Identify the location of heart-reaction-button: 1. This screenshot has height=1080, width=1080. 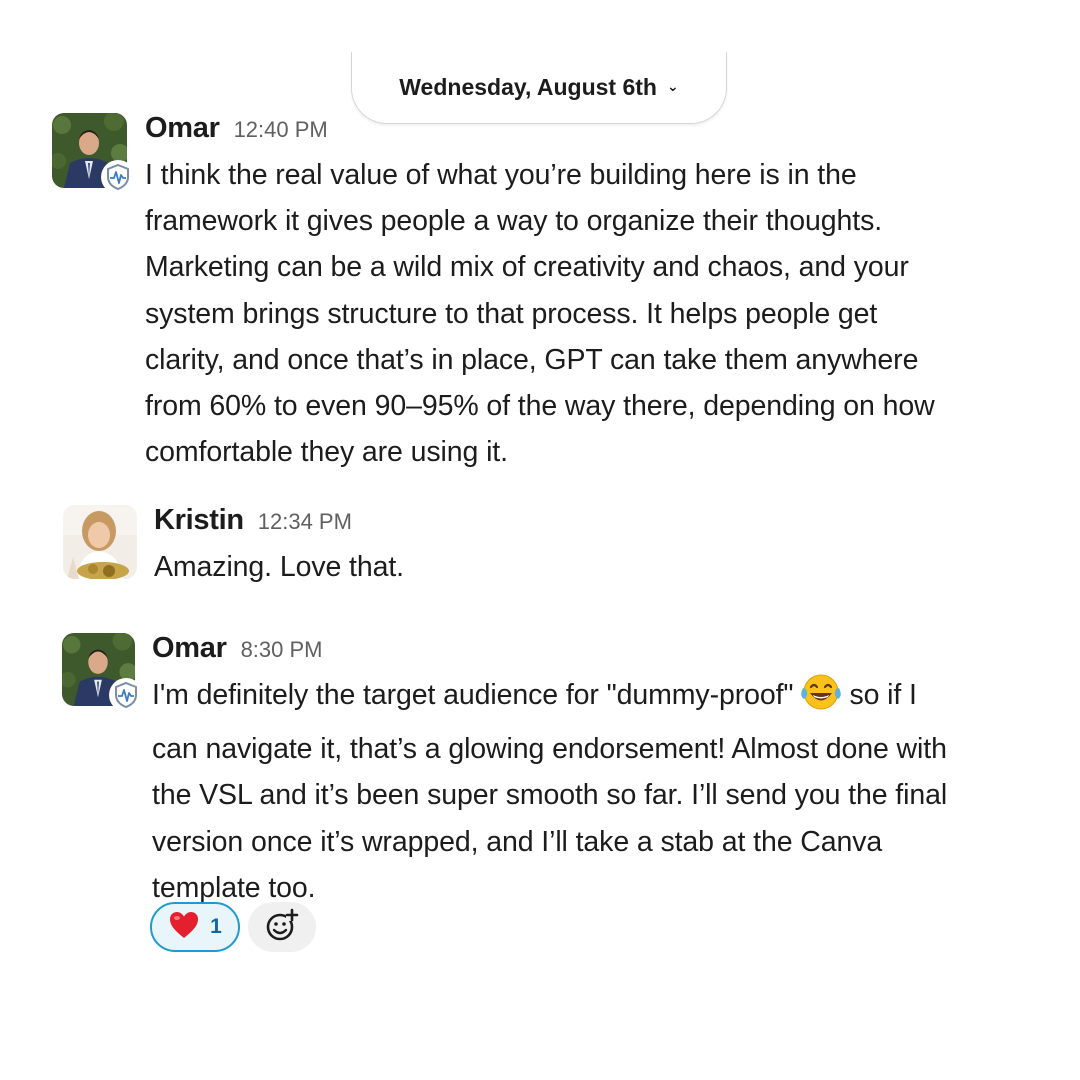
(195, 927).